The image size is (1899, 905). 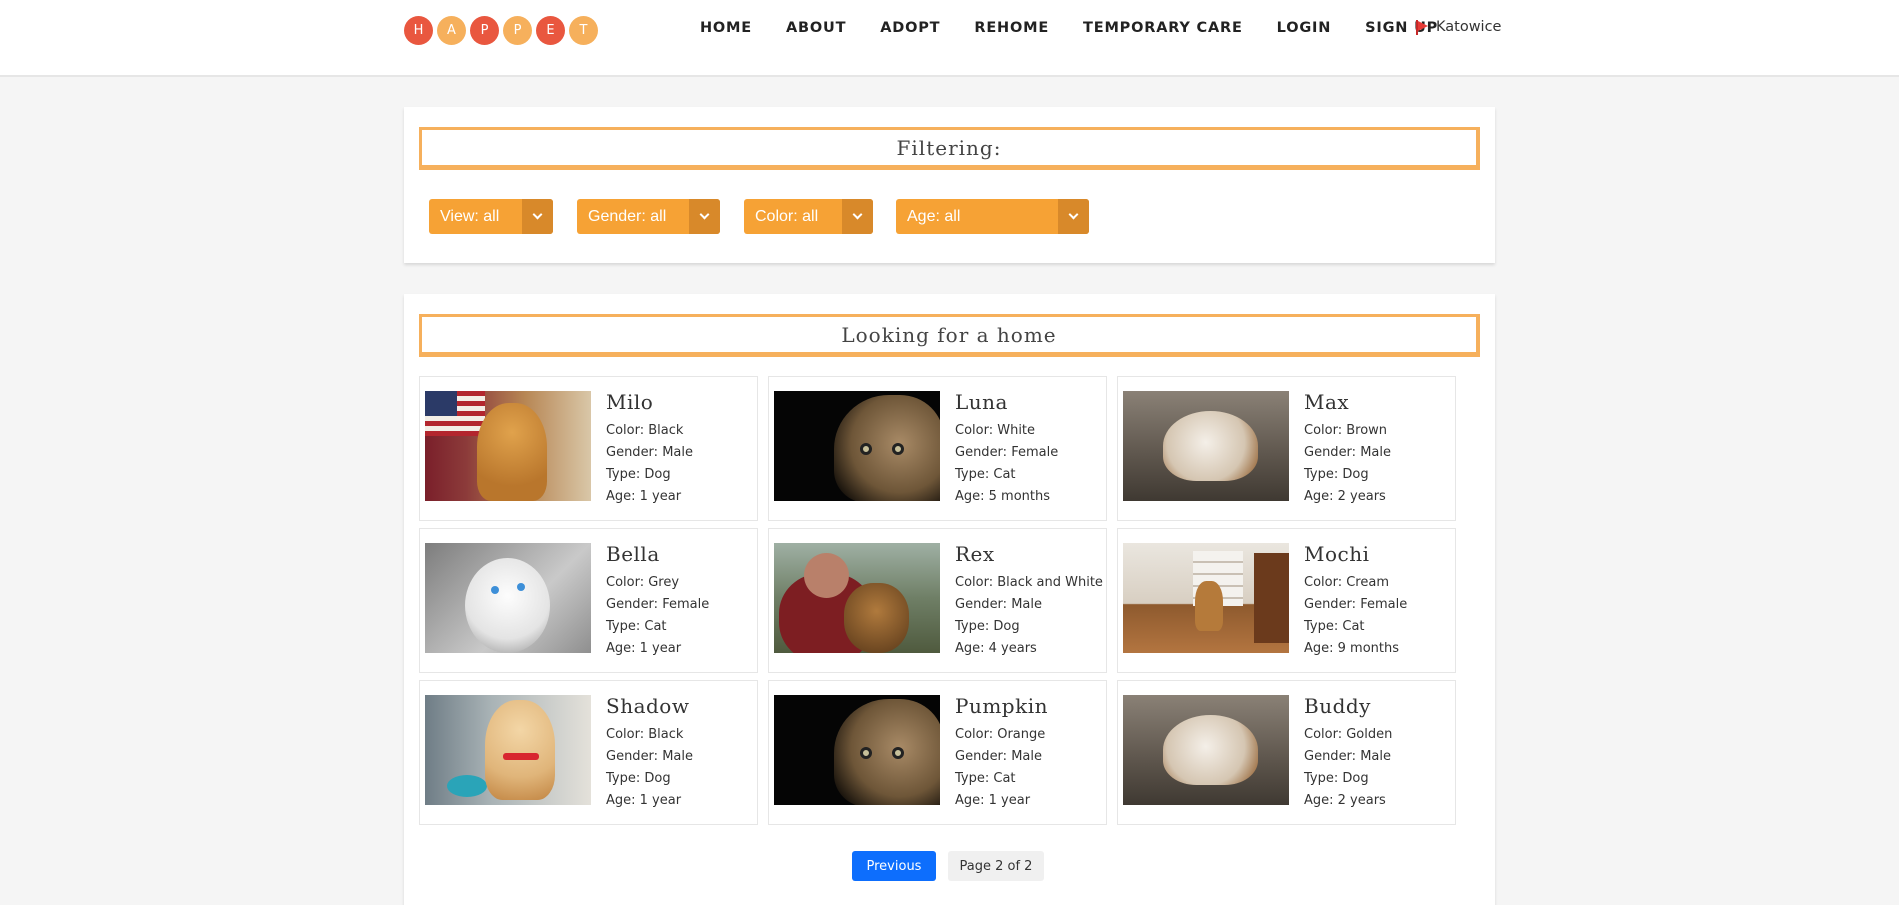 I want to click on nav-about: ABOUT, so click(x=816, y=28).